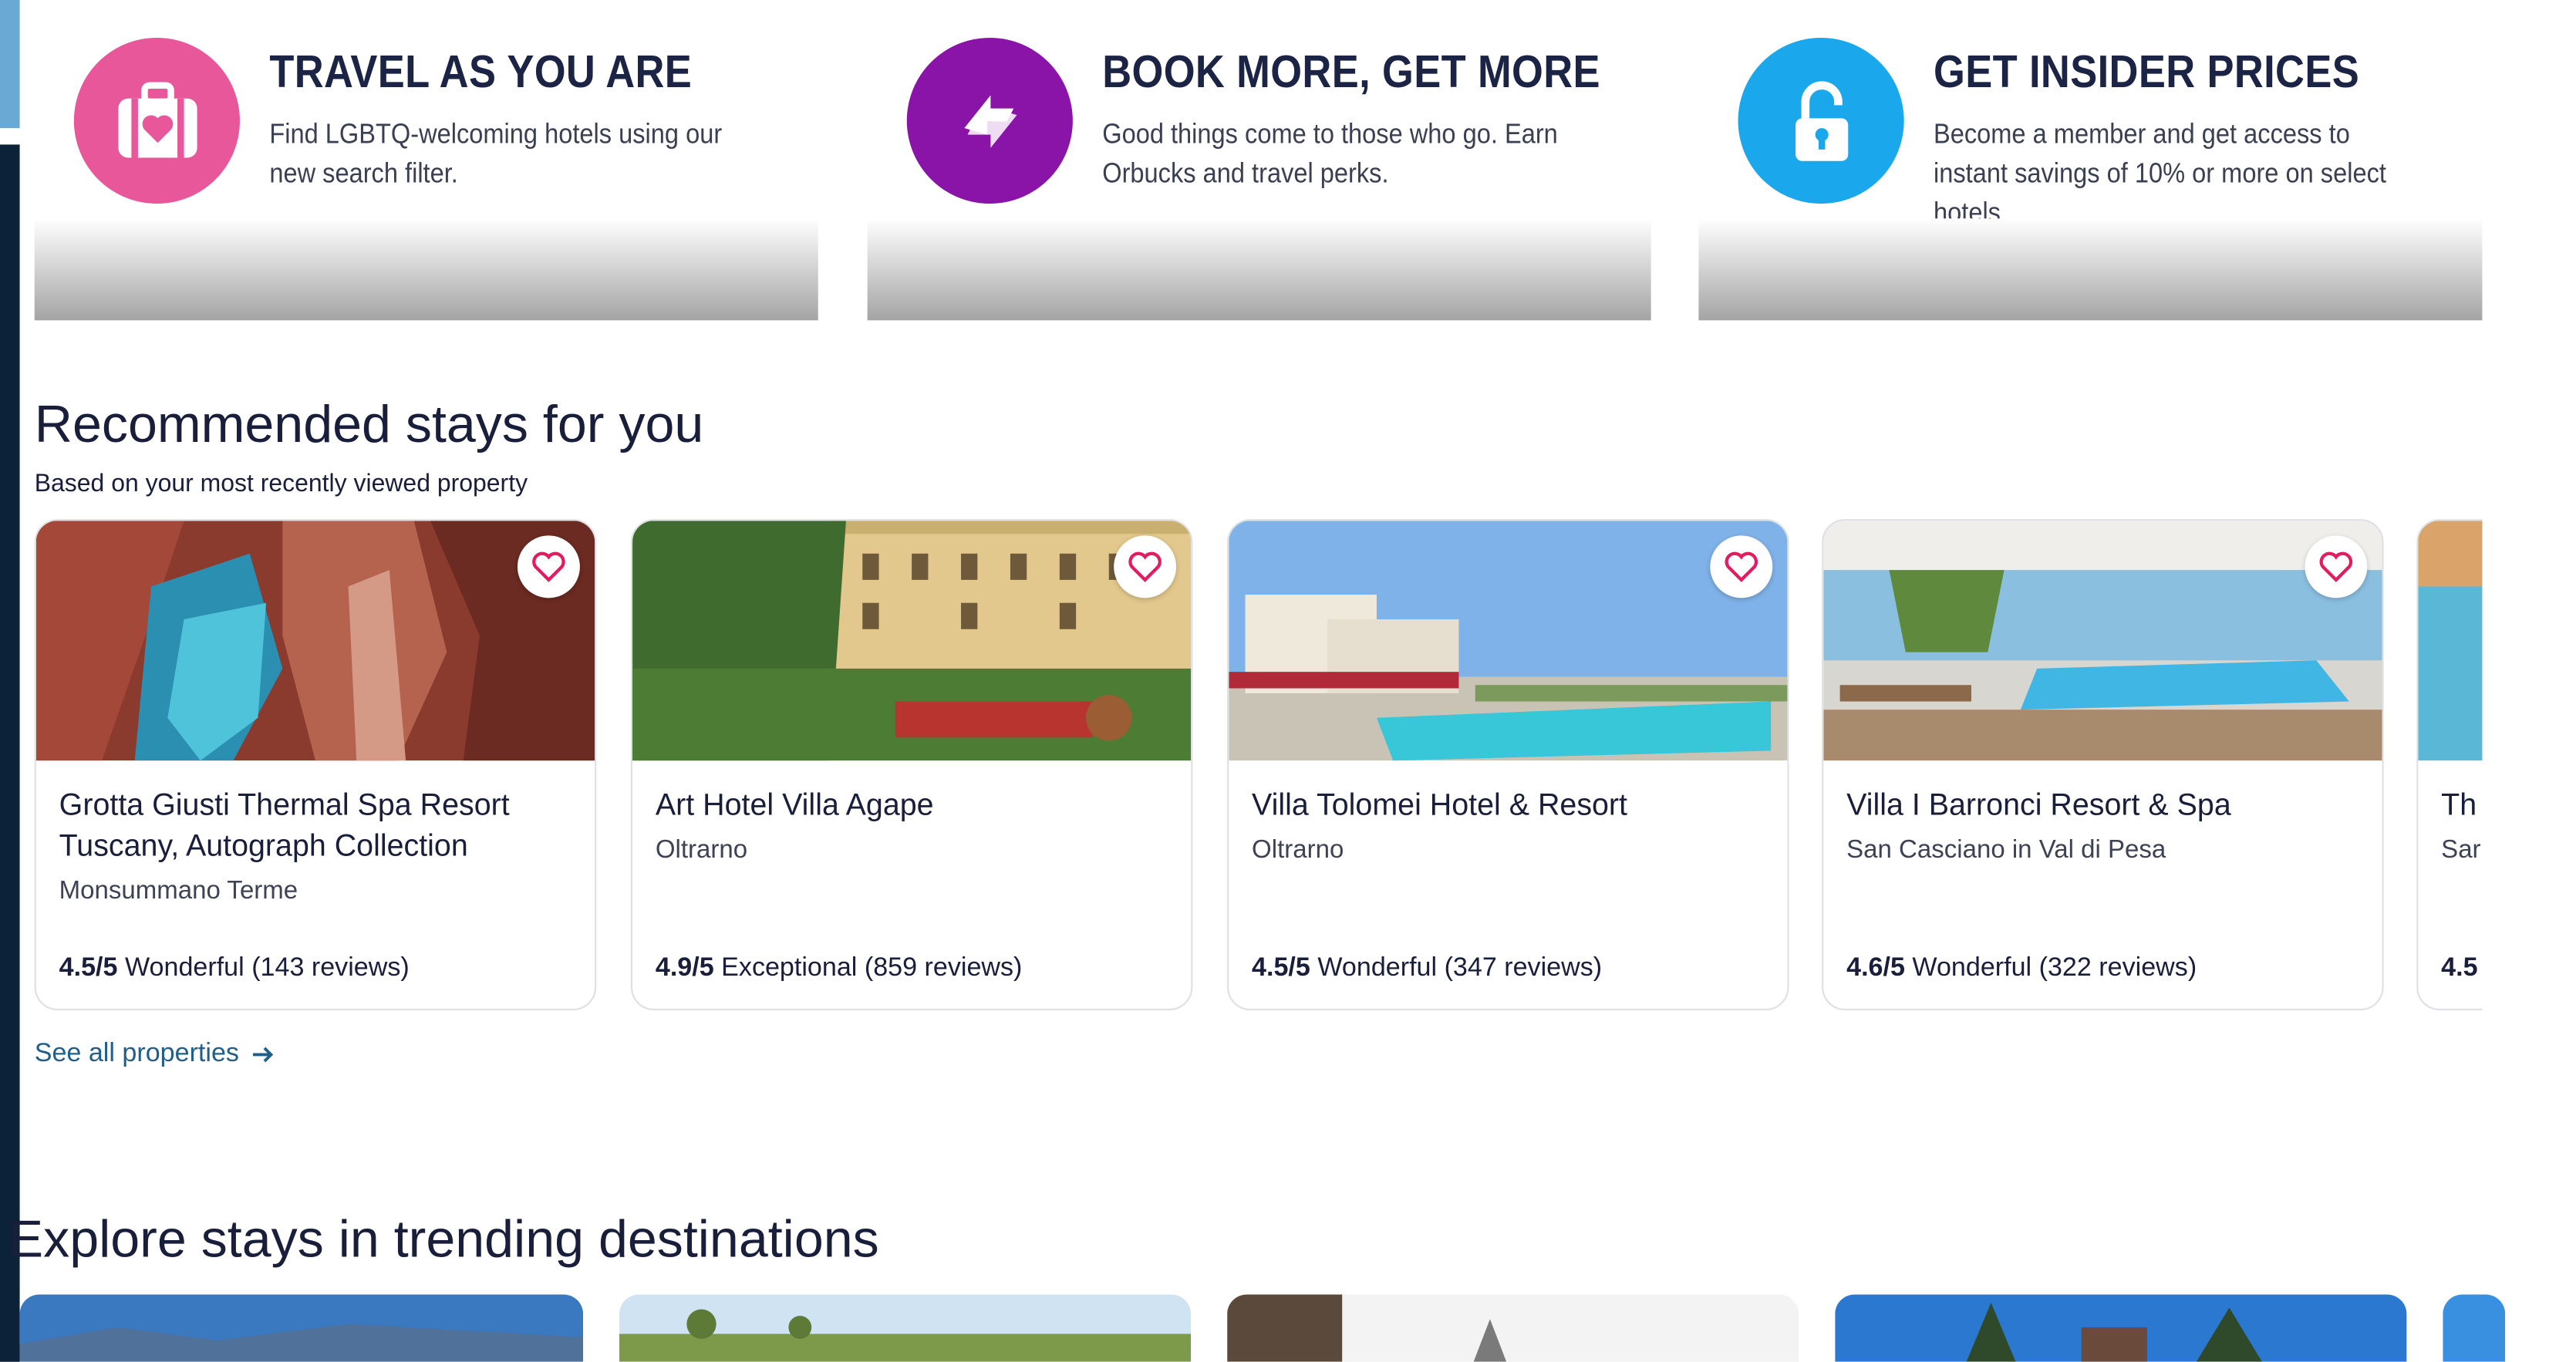 Image resolution: width=2576 pixels, height=1362 pixels. Describe the element at coordinates (943, 968) in the screenshot. I see `rating-reviews: (859 reviews)` at that location.